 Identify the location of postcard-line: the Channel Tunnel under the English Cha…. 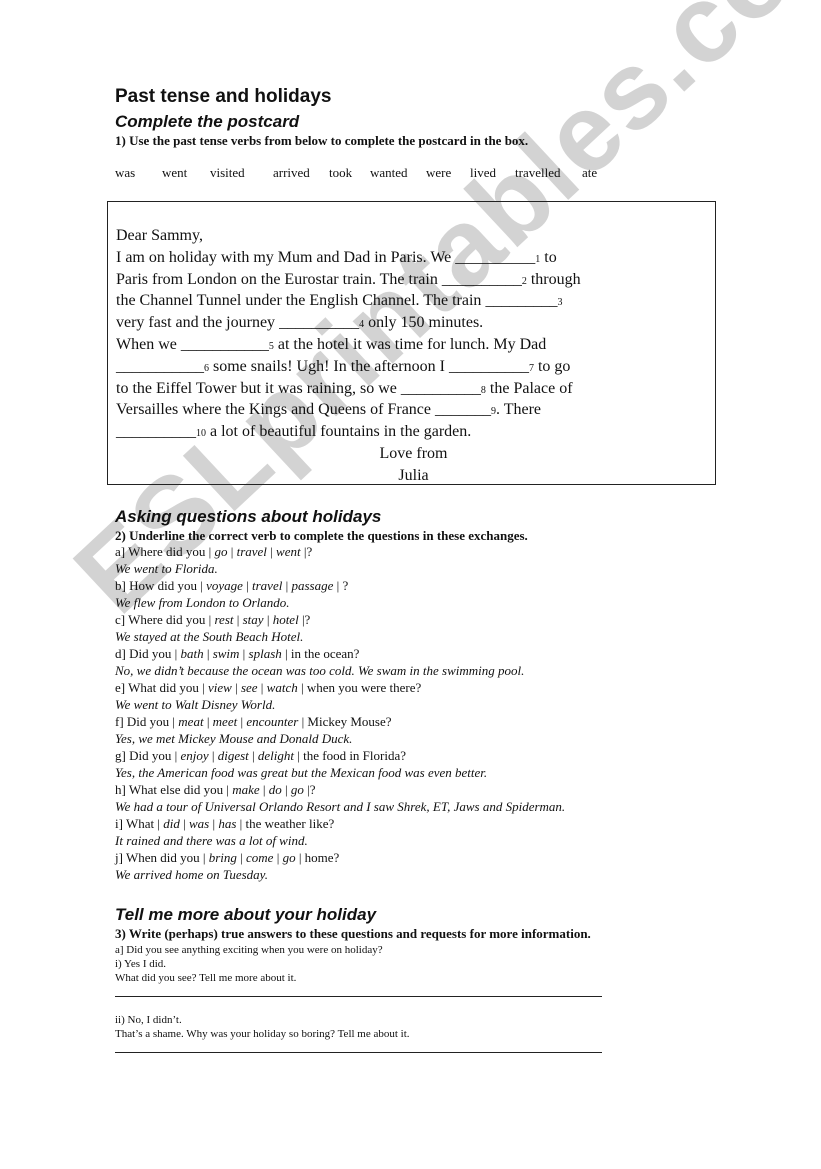
(339, 301).